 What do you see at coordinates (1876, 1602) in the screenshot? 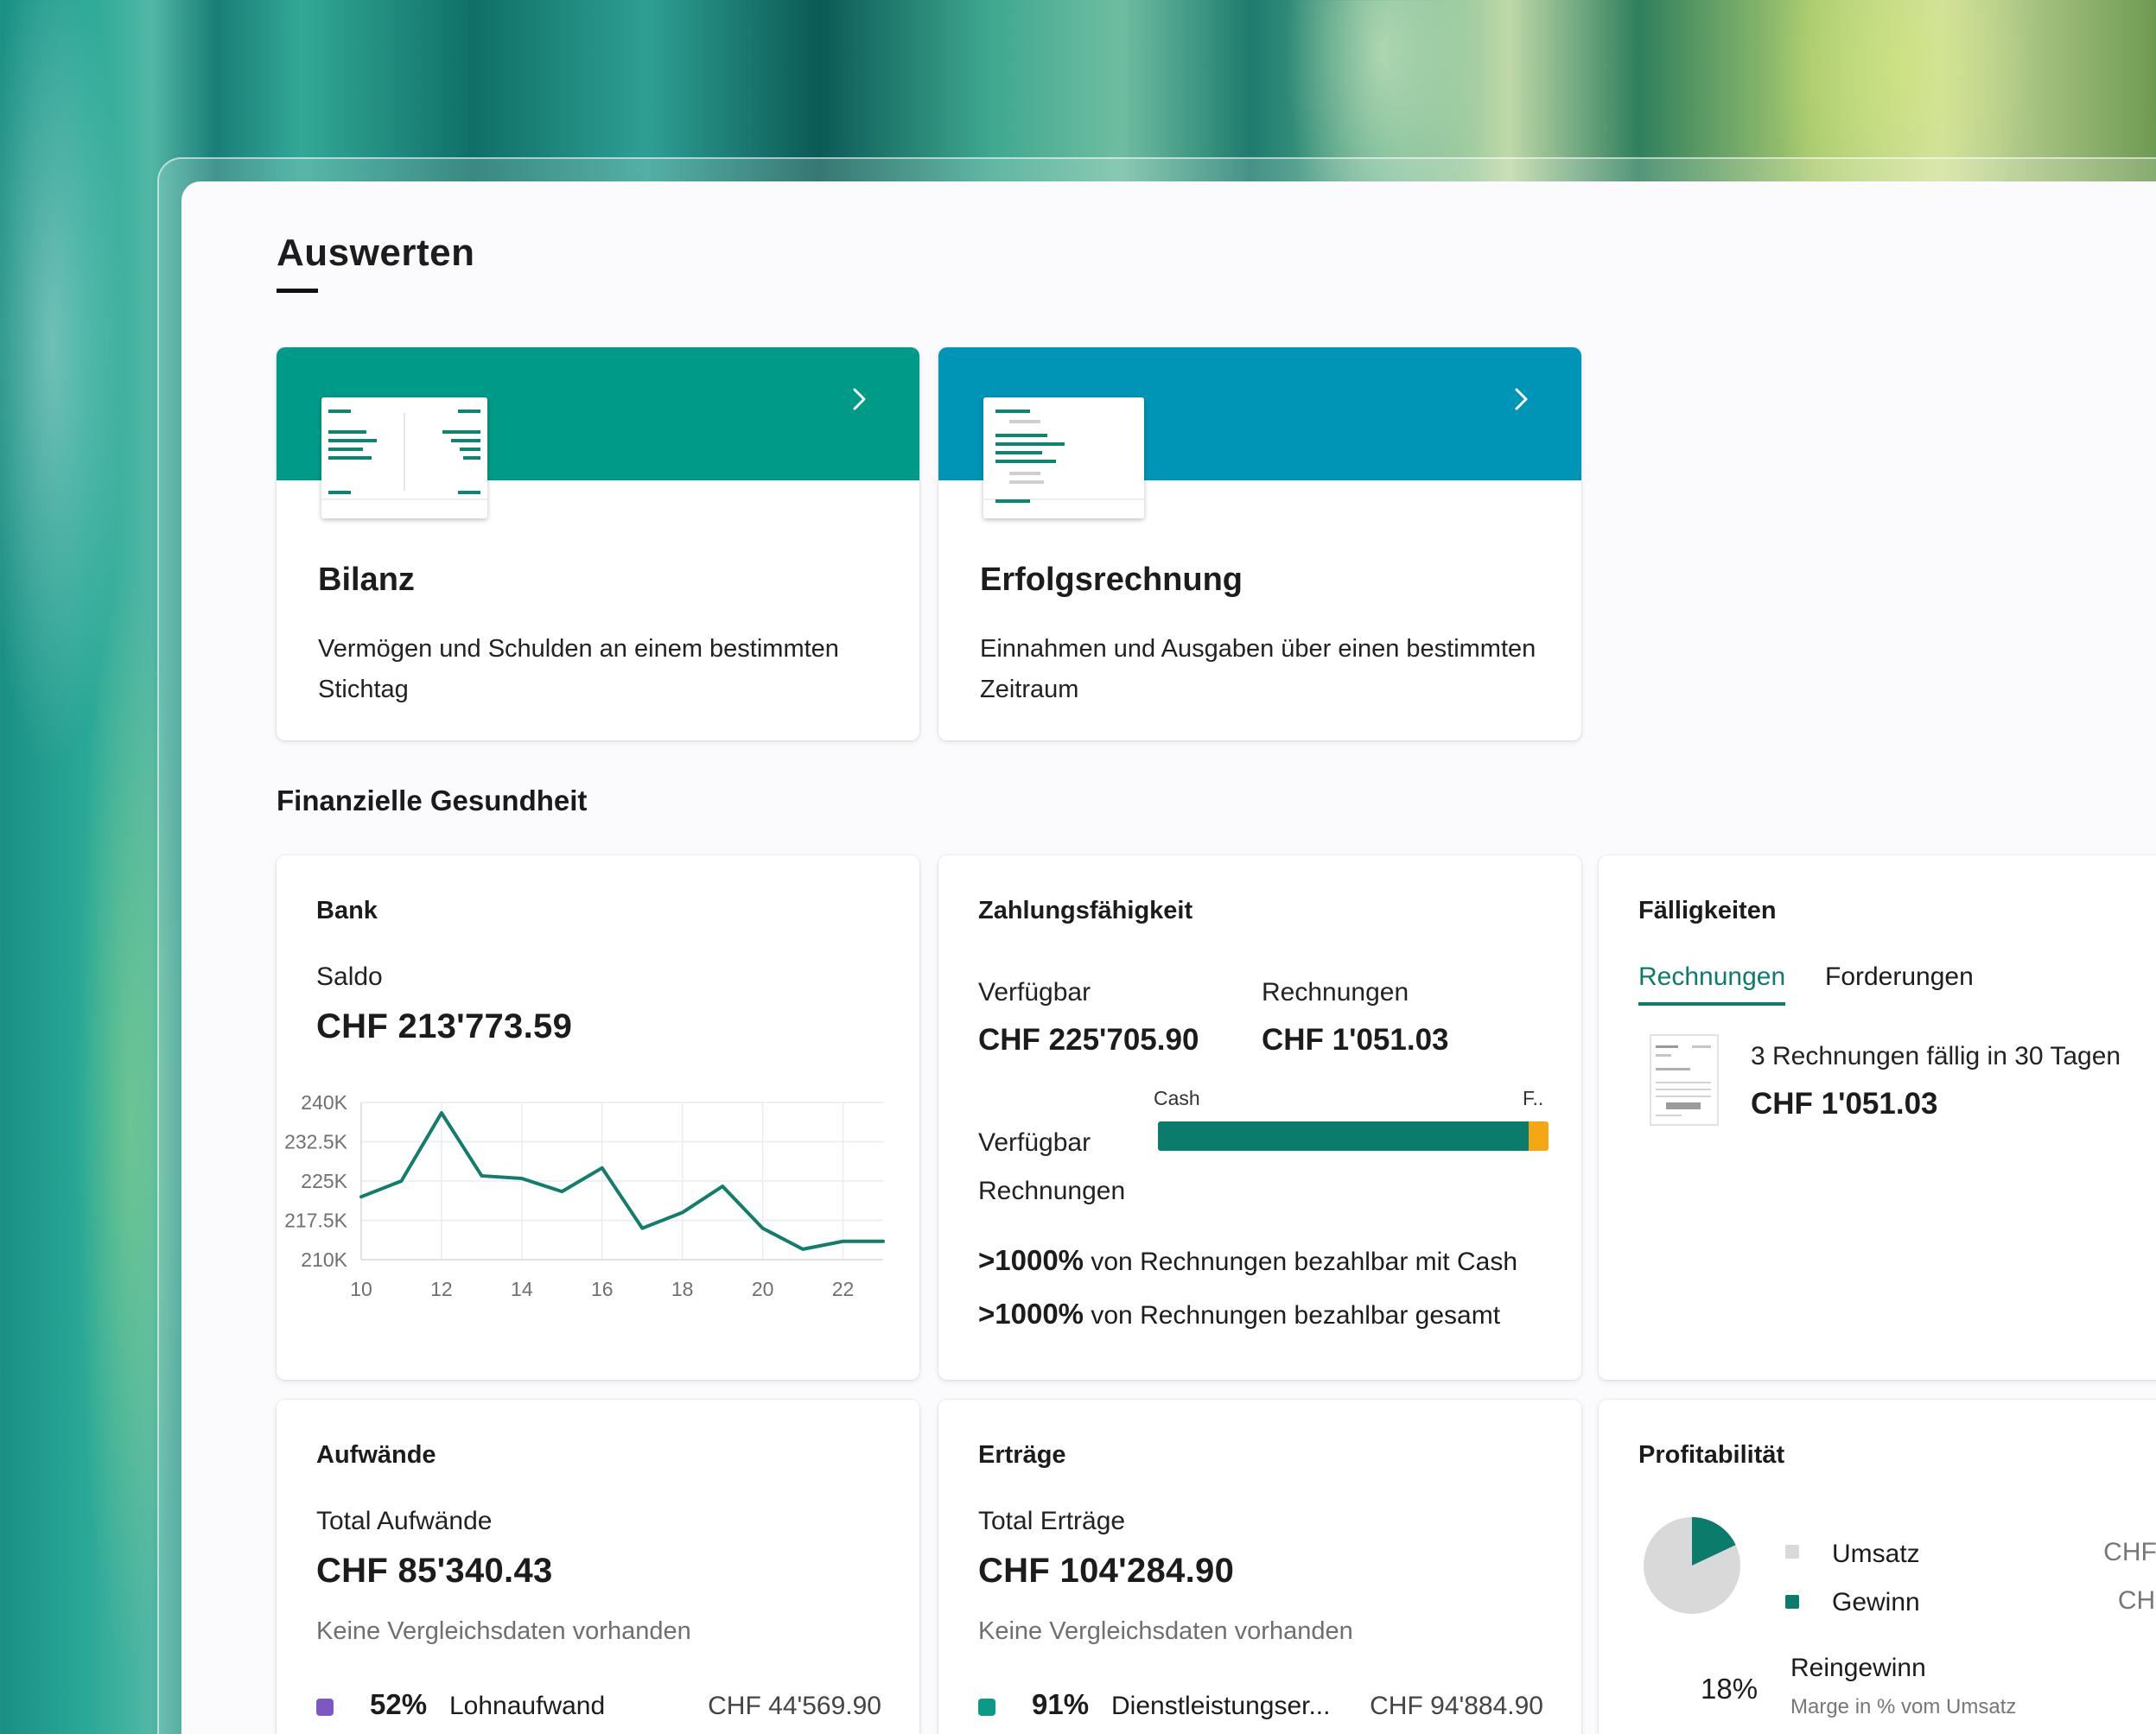
I see `legend-name-gewinn: Gewinn` at bounding box center [1876, 1602].